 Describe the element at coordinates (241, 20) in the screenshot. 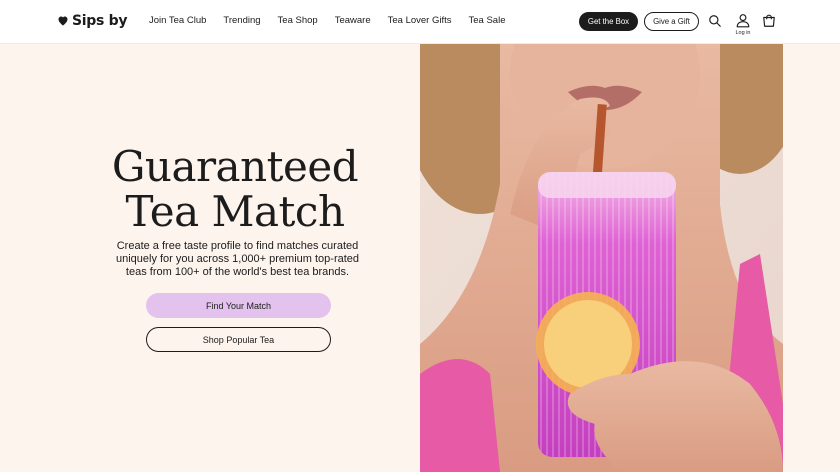

I see `nav-item-trending: Trending` at that location.